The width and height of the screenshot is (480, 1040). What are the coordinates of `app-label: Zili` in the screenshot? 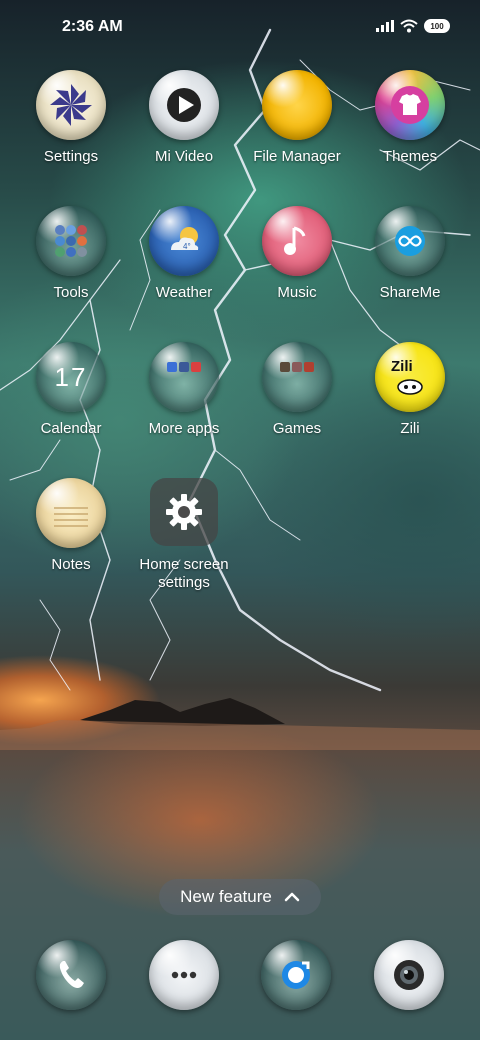 It's located at (410, 428).